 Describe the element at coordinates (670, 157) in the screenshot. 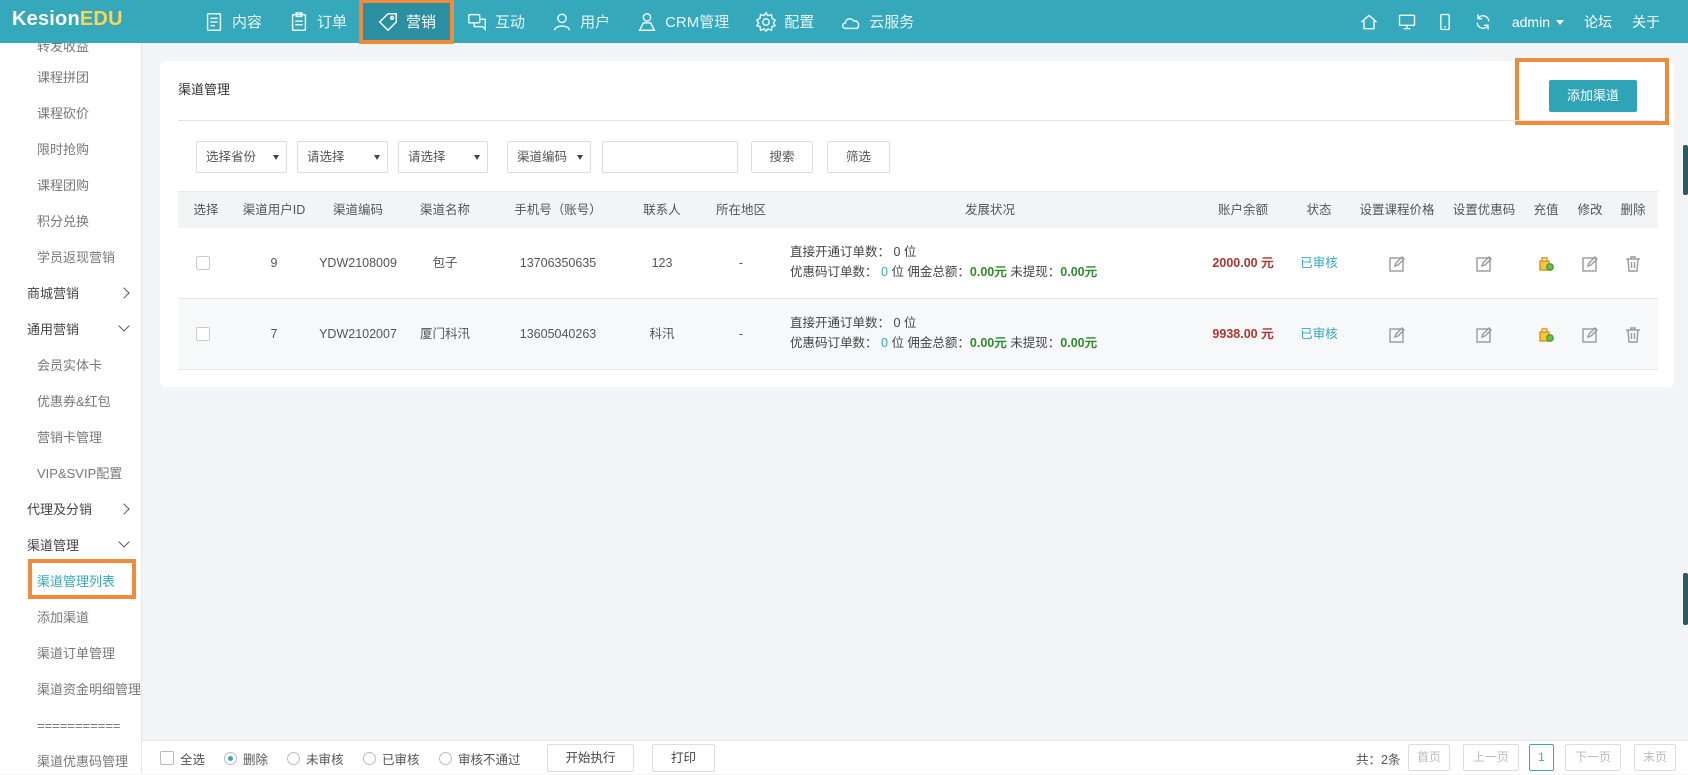

I see `search-input` at that location.